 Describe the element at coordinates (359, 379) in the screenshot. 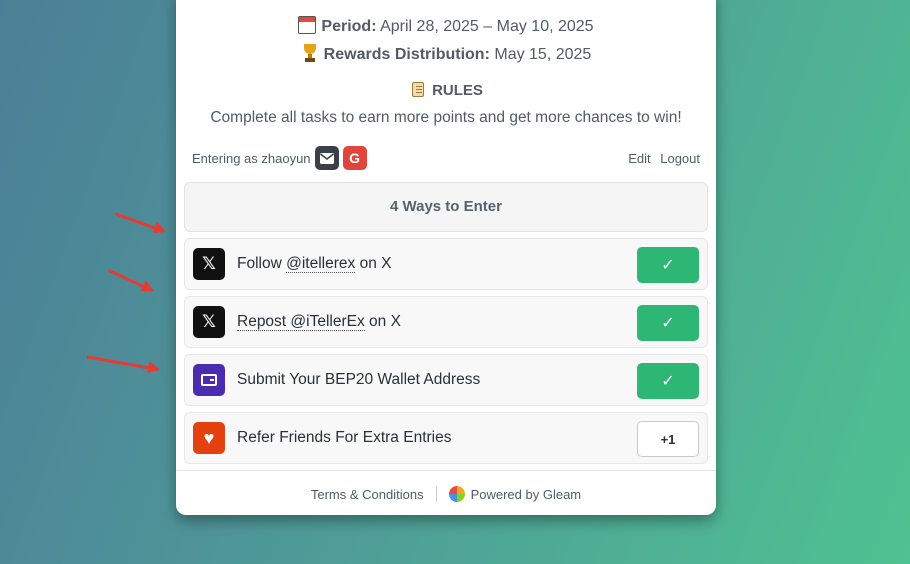

I see `entry-label: Submit Your BEP20 Wallet Address` at that location.